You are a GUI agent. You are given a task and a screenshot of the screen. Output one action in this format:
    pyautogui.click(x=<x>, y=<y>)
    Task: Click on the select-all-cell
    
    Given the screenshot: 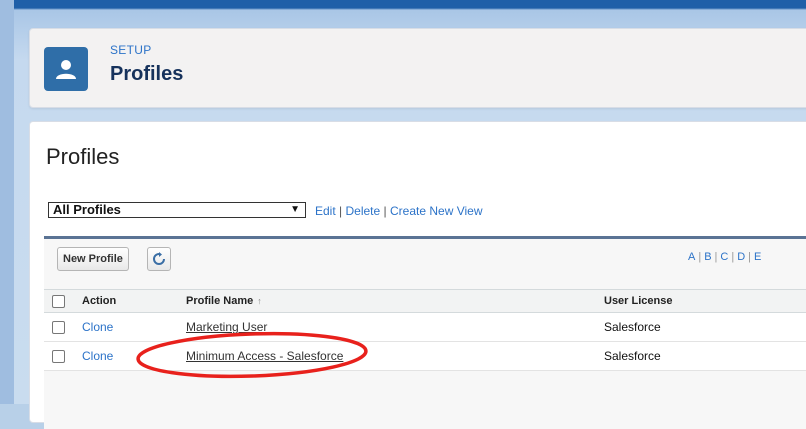 What is the action you would take?
    pyautogui.click(x=63, y=301)
    